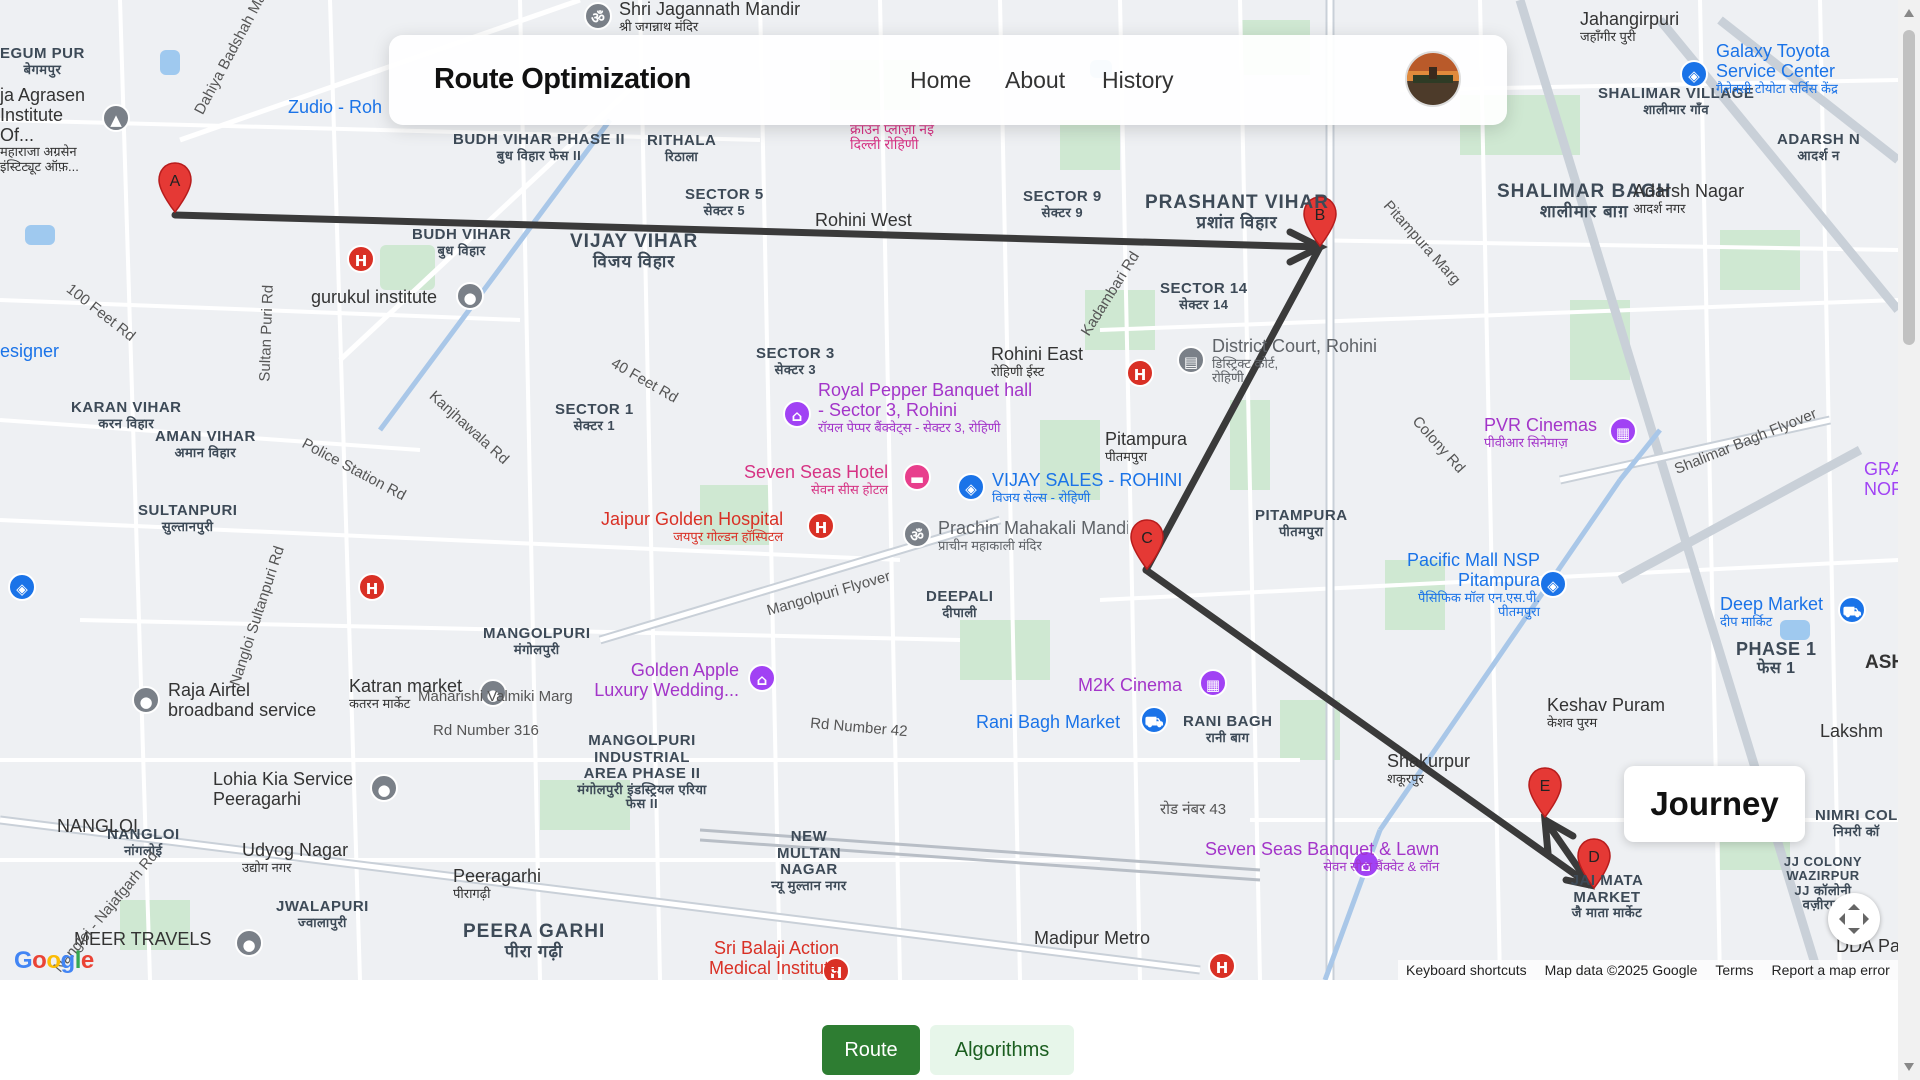 The image size is (1920, 1080). I want to click on area-label: PITAMPURA पीतमपुरा, so click(1301, 523).